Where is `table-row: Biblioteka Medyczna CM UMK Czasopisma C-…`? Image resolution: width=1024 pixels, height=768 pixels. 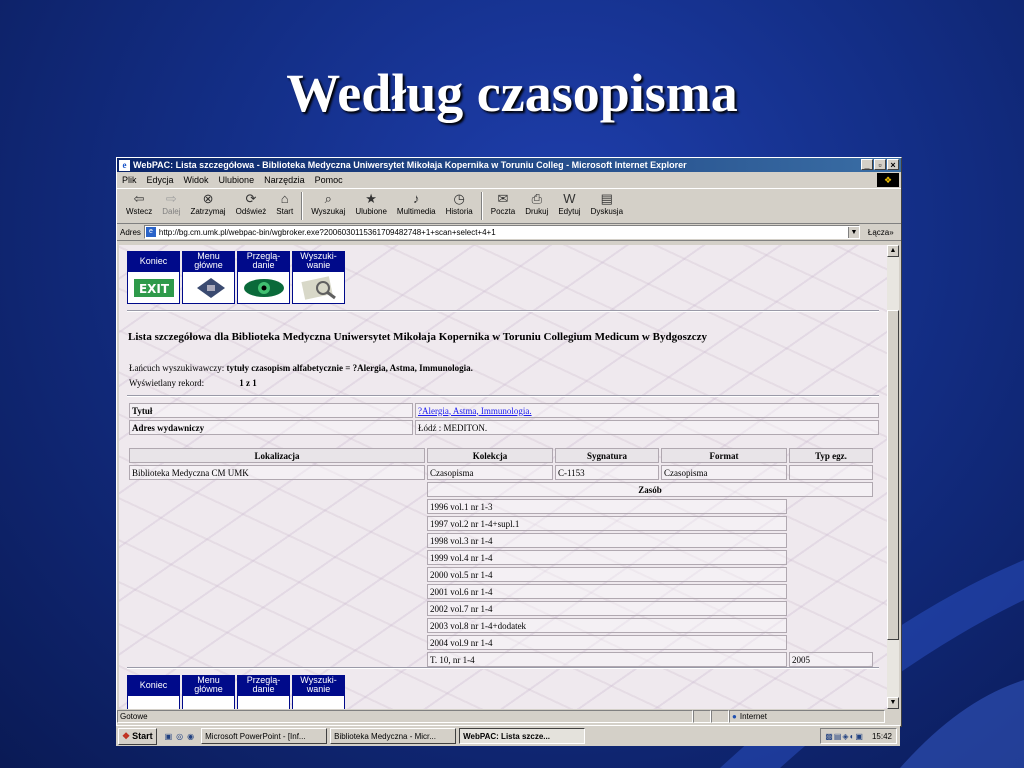
table-row: Biblioteka Medyczna CM UMK Czasopisma C-… is located at coordinates (501, 472).